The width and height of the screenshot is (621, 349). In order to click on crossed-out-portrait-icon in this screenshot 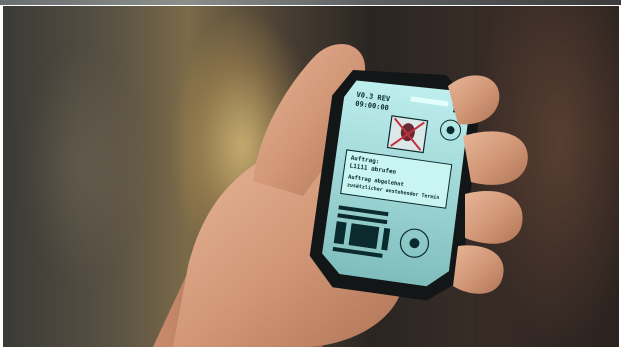, I will do `click(407, 134)`.